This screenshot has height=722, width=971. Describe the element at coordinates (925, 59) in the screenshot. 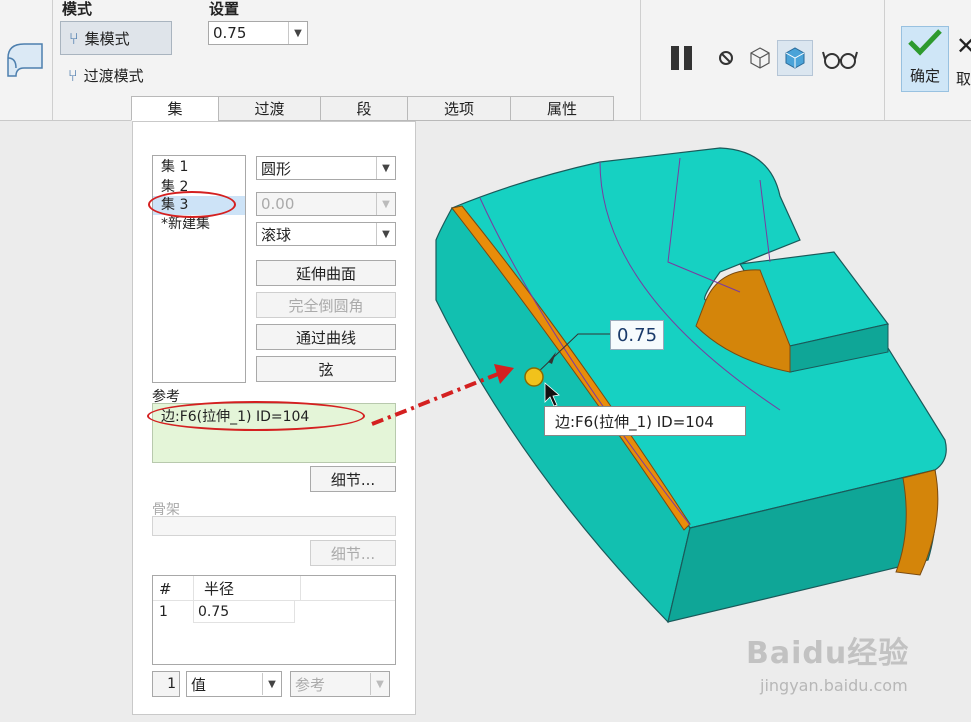

I see `confirm-button: 确定` at that location.